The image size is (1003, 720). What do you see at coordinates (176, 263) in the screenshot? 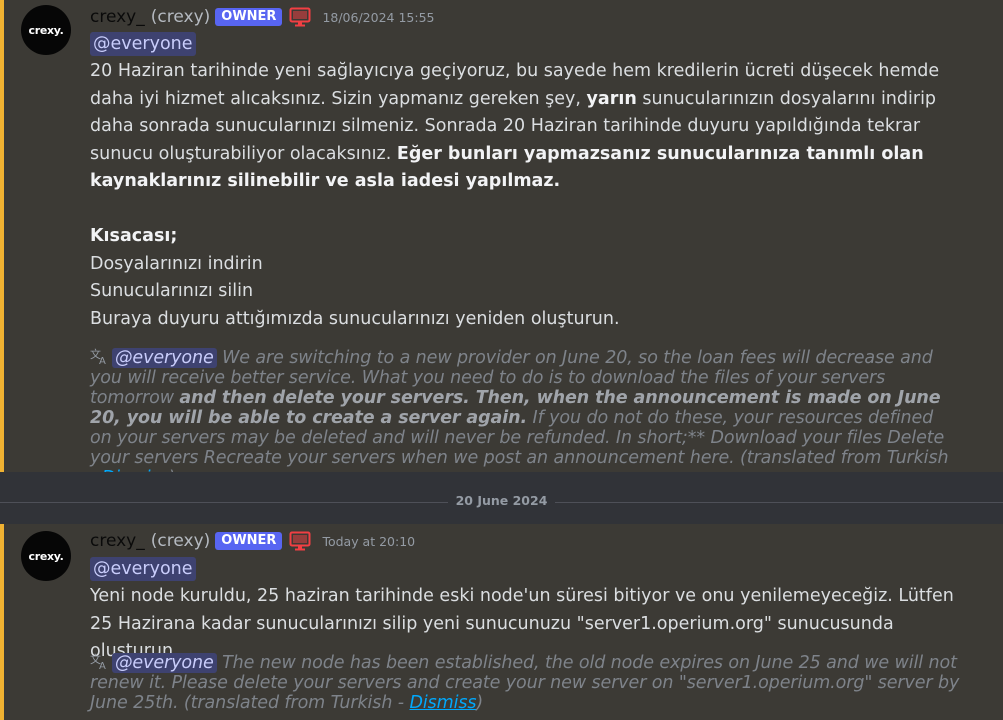
I see `summary-line: Dosyalarınızı indirin` at bounding box center [176, 263].